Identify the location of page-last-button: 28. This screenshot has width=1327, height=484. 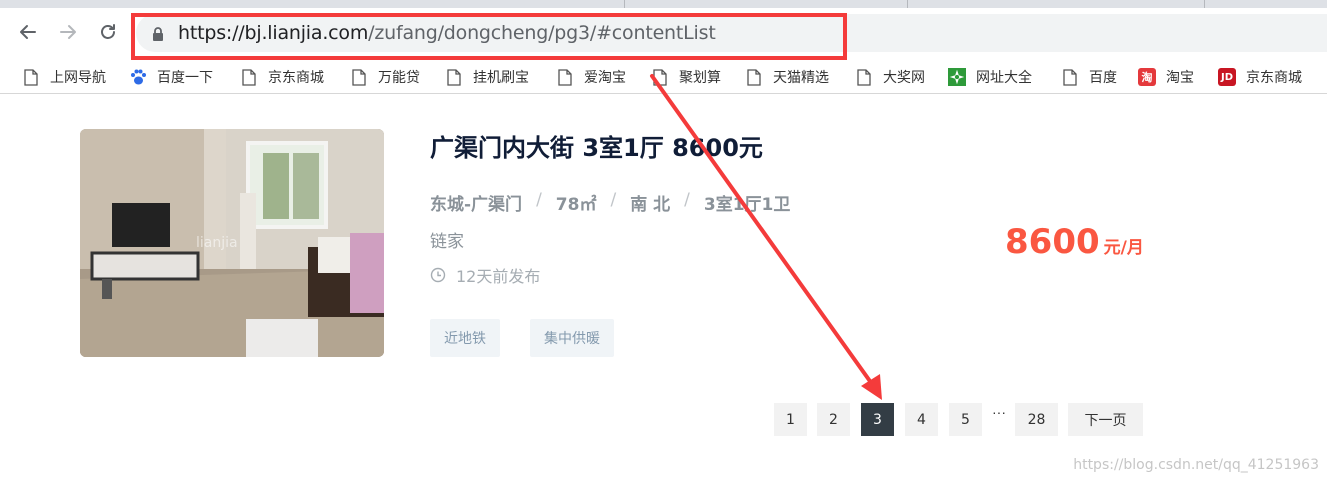
(1036, 419).